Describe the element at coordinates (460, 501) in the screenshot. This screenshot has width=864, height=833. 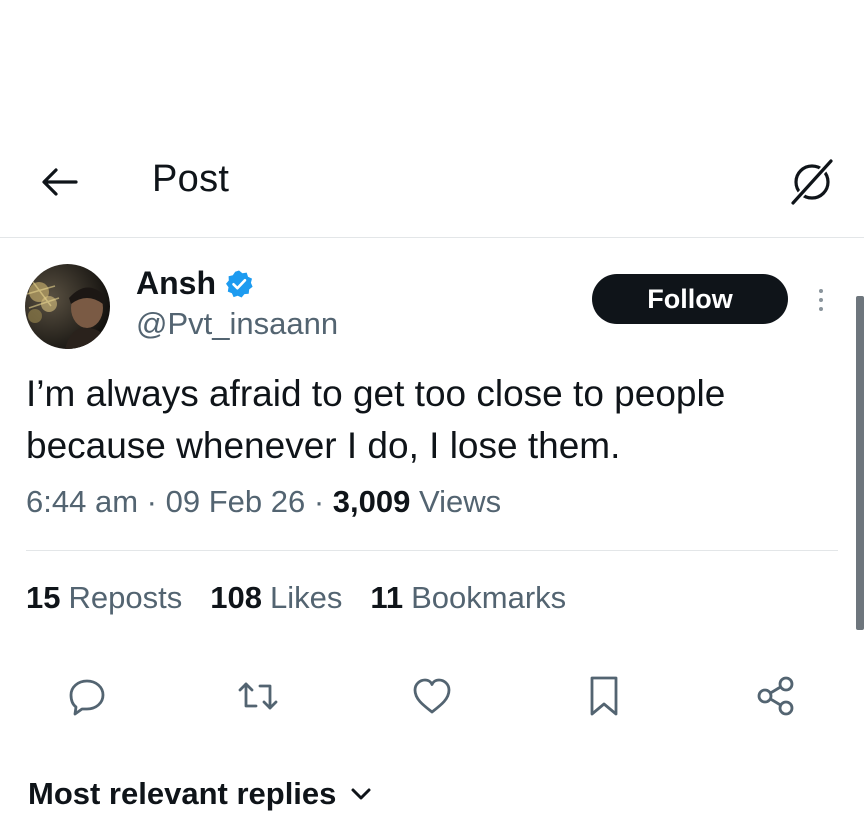
I see `views-label: Views` at that location.